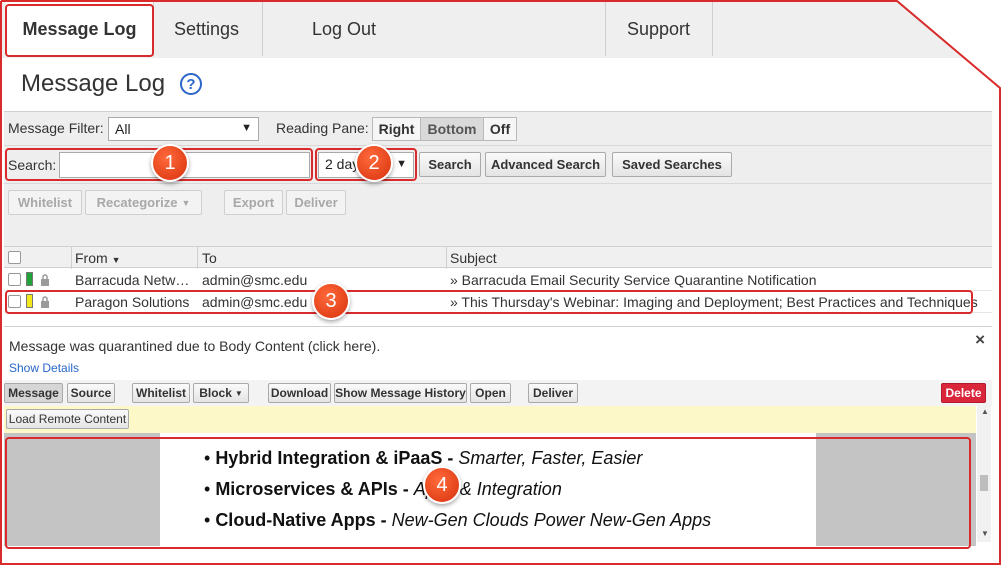  I want to click on bullet-title: Cloud-Native Apps -, so click(303, 520).